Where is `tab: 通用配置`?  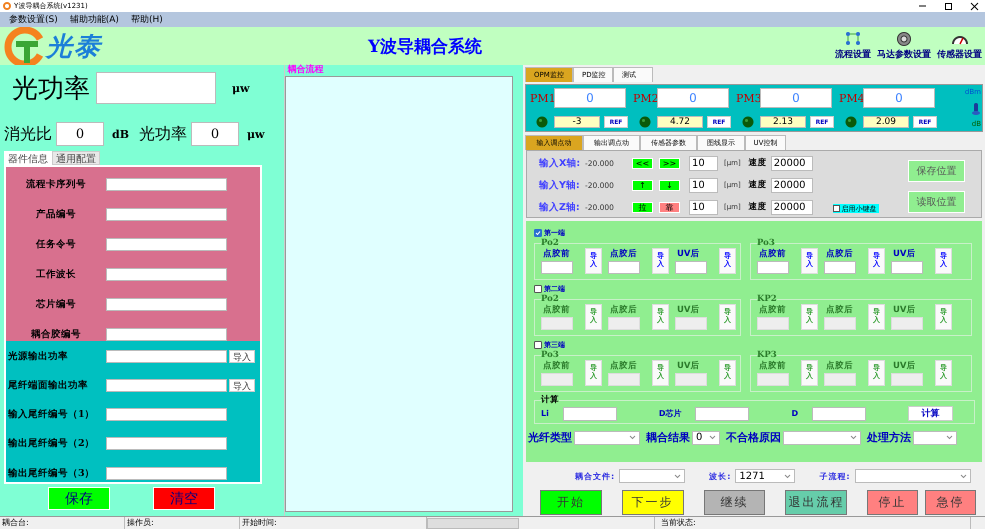 tab: 通用配置 is located at coordinates (76, 158).